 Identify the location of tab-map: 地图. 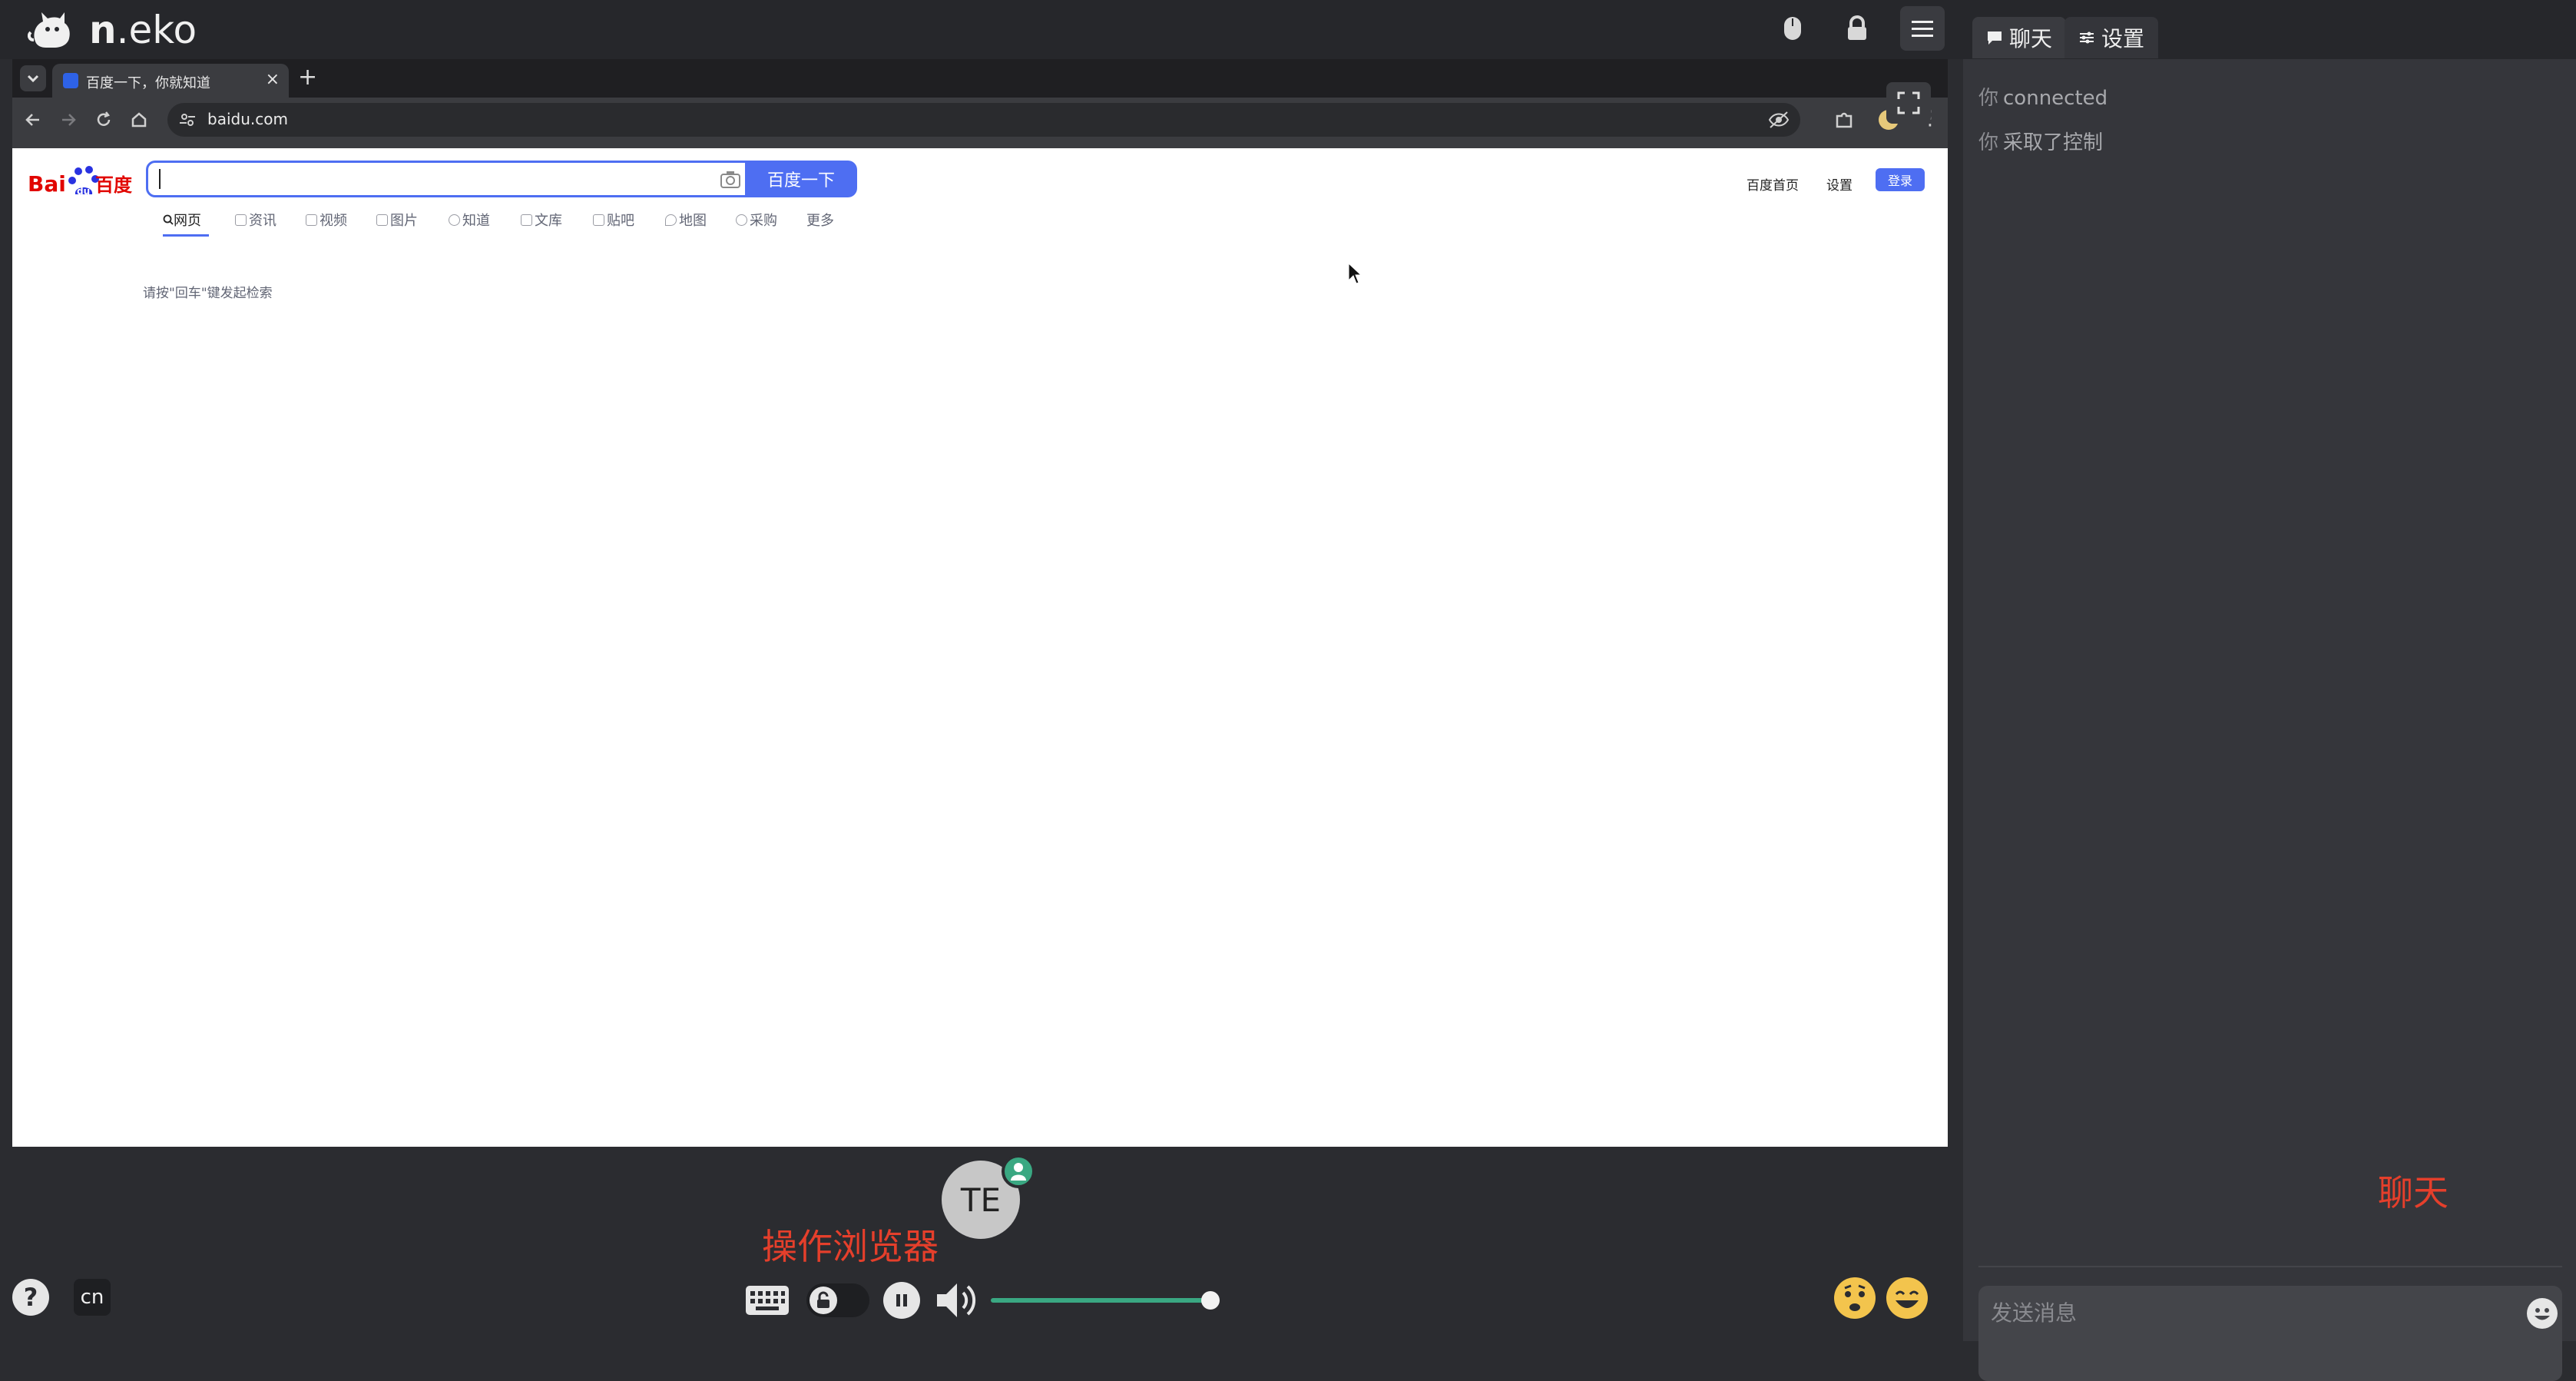
(686, 220).